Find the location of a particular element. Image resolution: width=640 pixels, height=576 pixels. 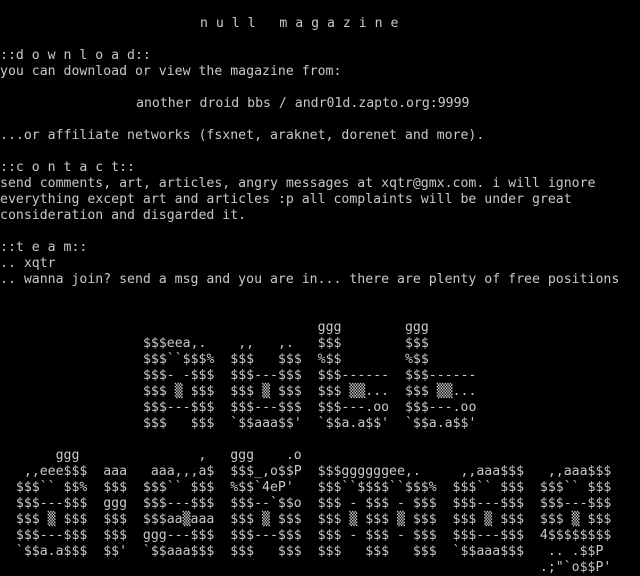

download-heading: ::d o w n l o a d:: is located at coordinates (75, 55).